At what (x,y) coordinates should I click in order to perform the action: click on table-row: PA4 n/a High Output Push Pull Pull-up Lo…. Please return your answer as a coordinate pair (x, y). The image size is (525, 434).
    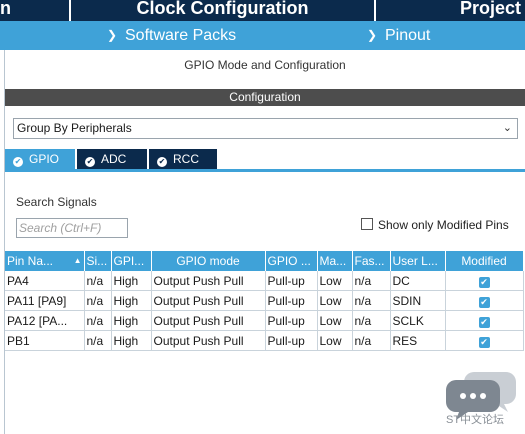
    Looking at the image, I should click on (264, 281).